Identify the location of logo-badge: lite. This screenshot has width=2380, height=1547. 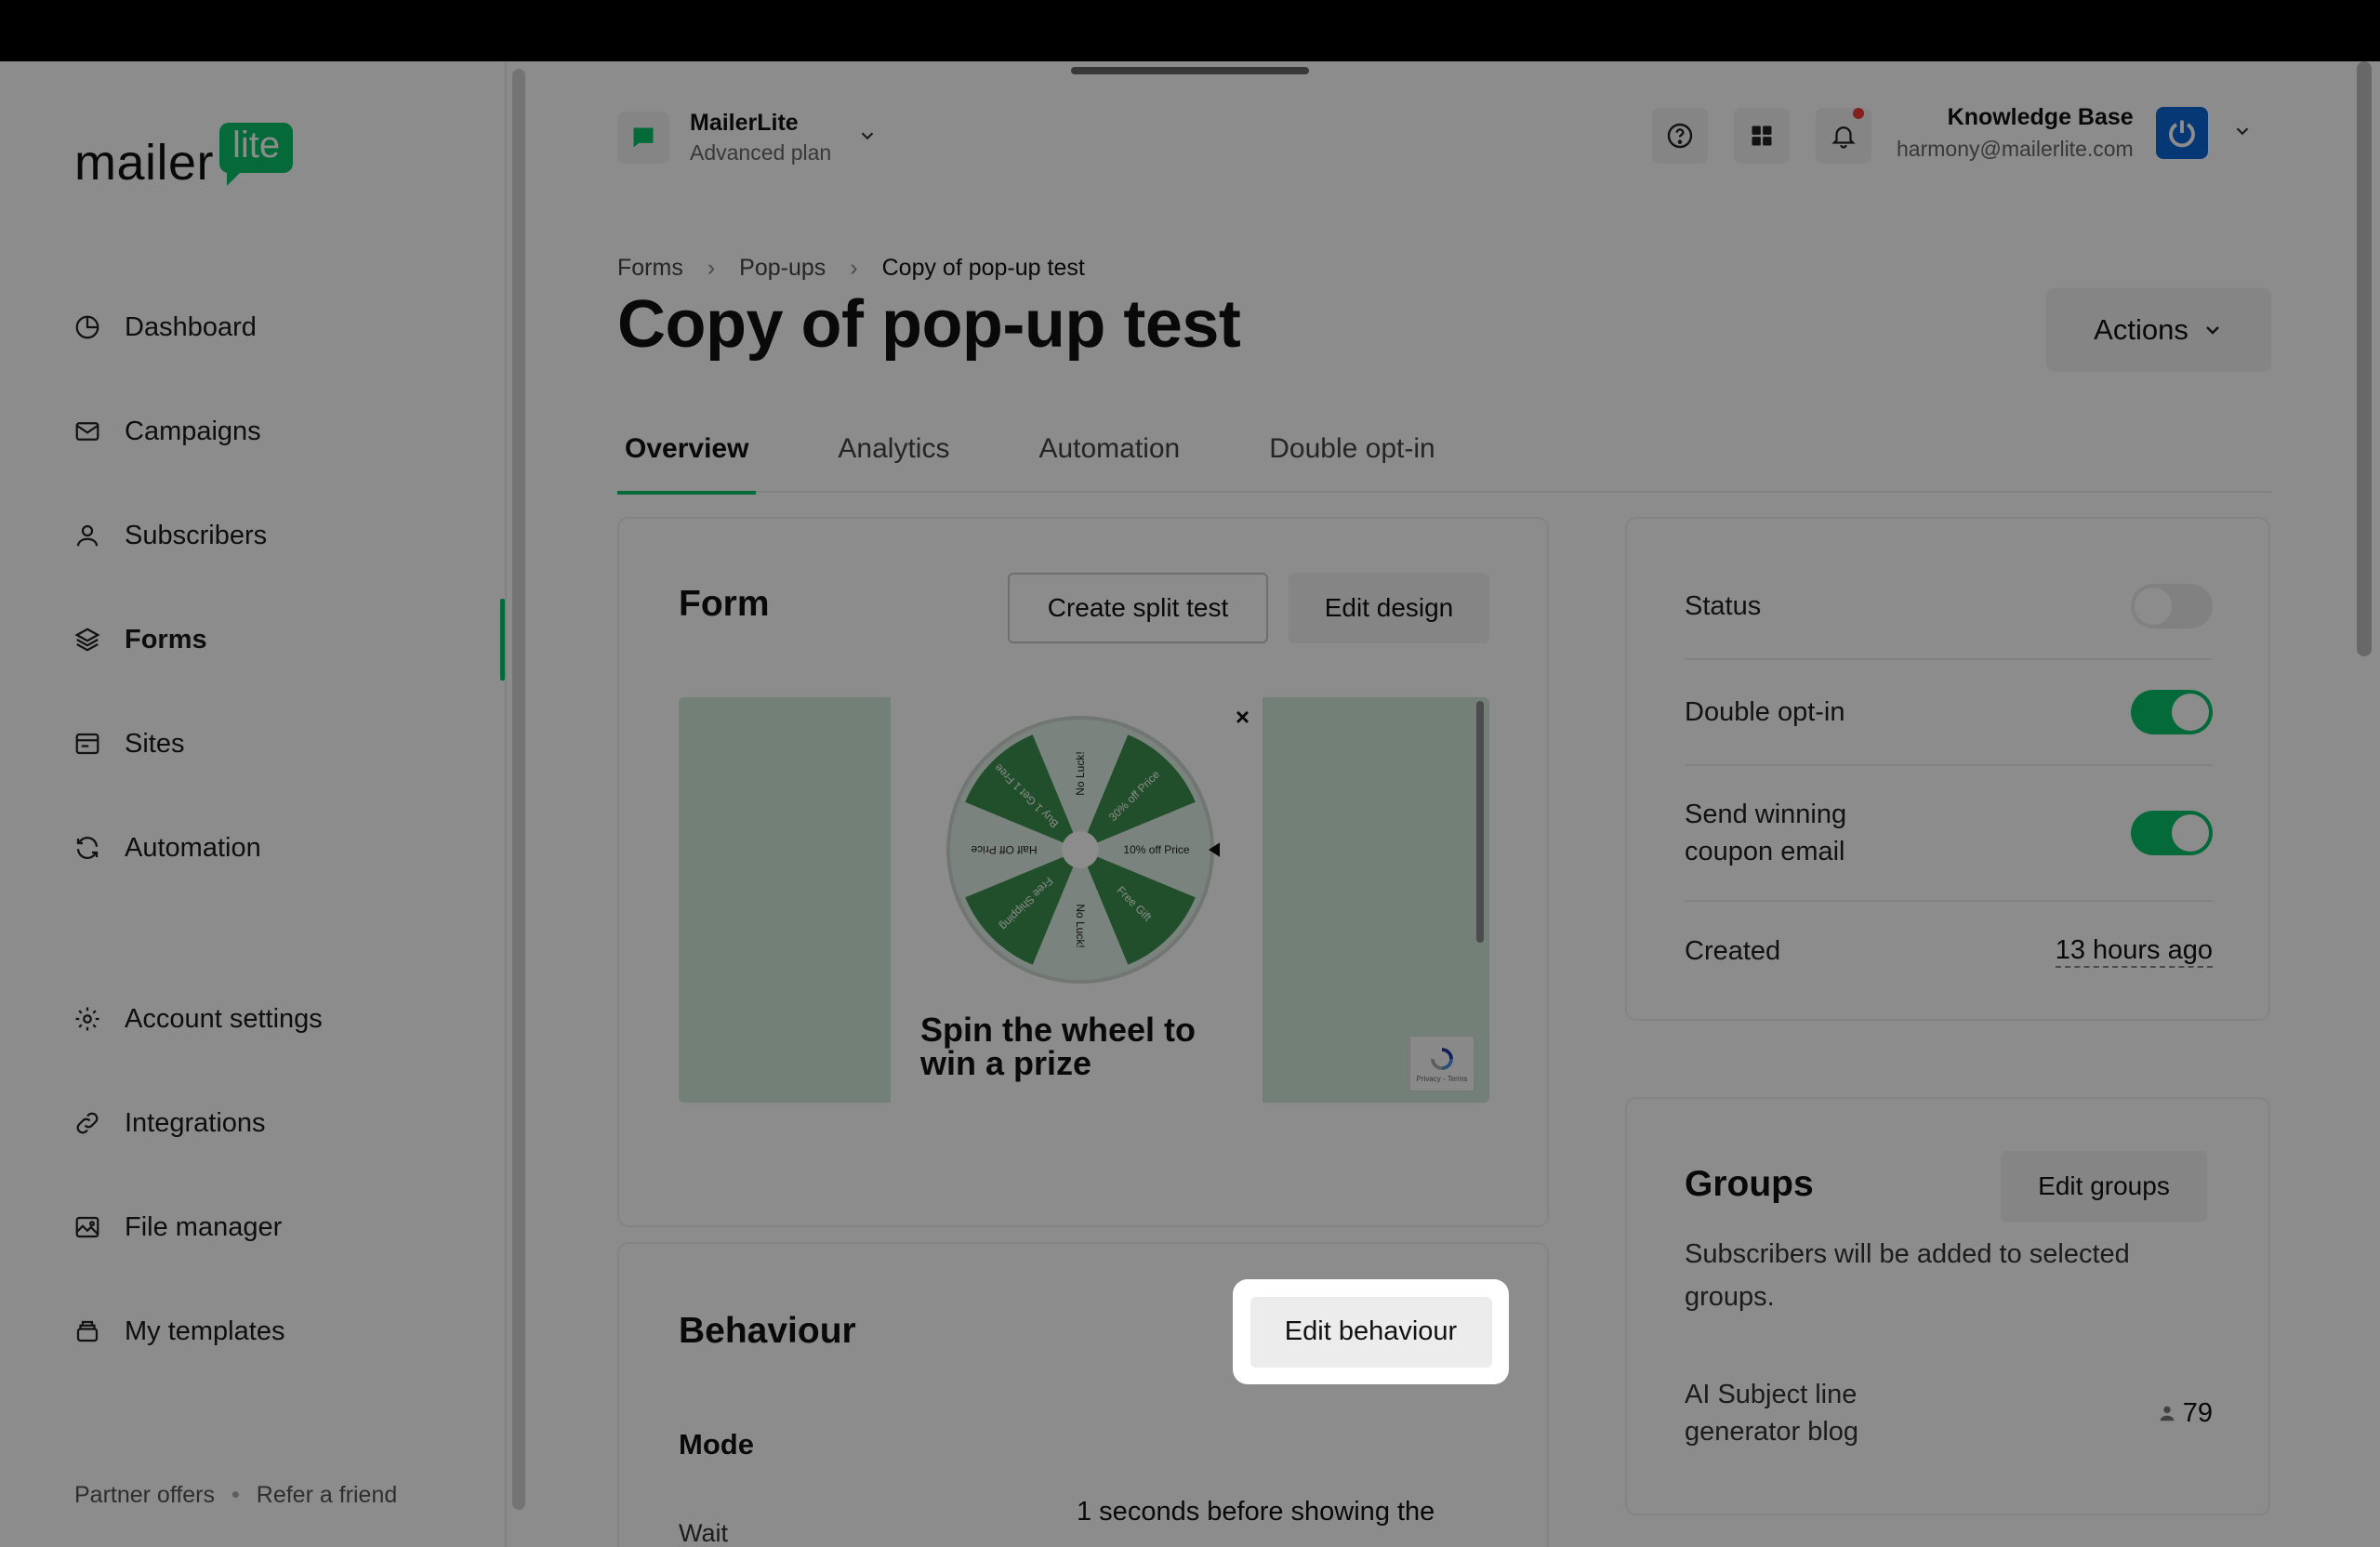
(256, 154).